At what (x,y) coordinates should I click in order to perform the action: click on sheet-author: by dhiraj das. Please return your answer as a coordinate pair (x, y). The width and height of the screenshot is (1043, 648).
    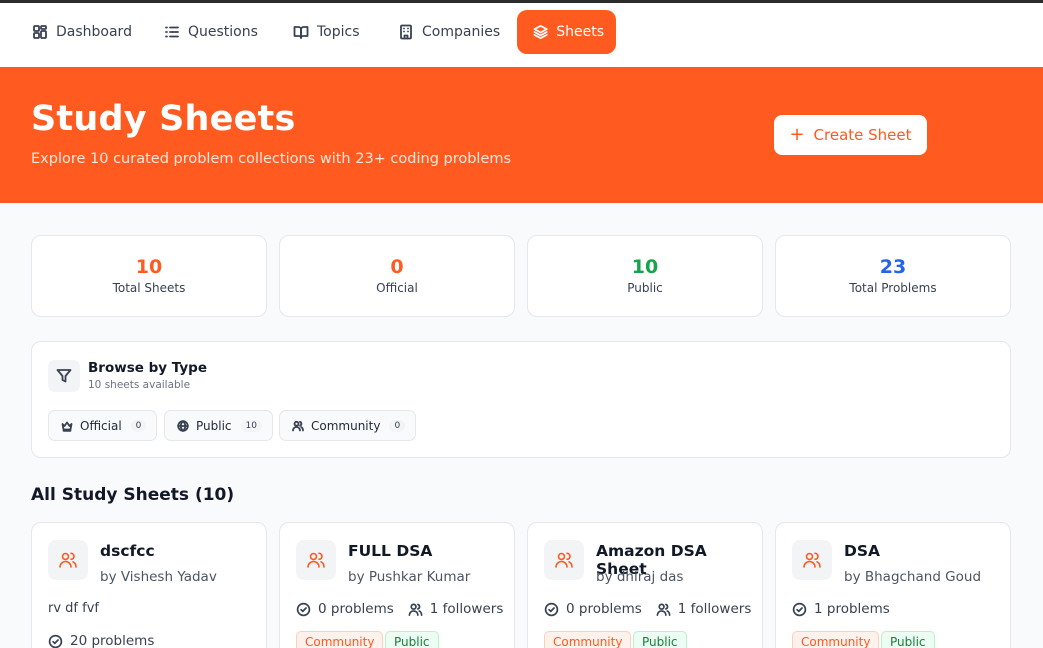
    Looking at the image, I should click on (640, 577).